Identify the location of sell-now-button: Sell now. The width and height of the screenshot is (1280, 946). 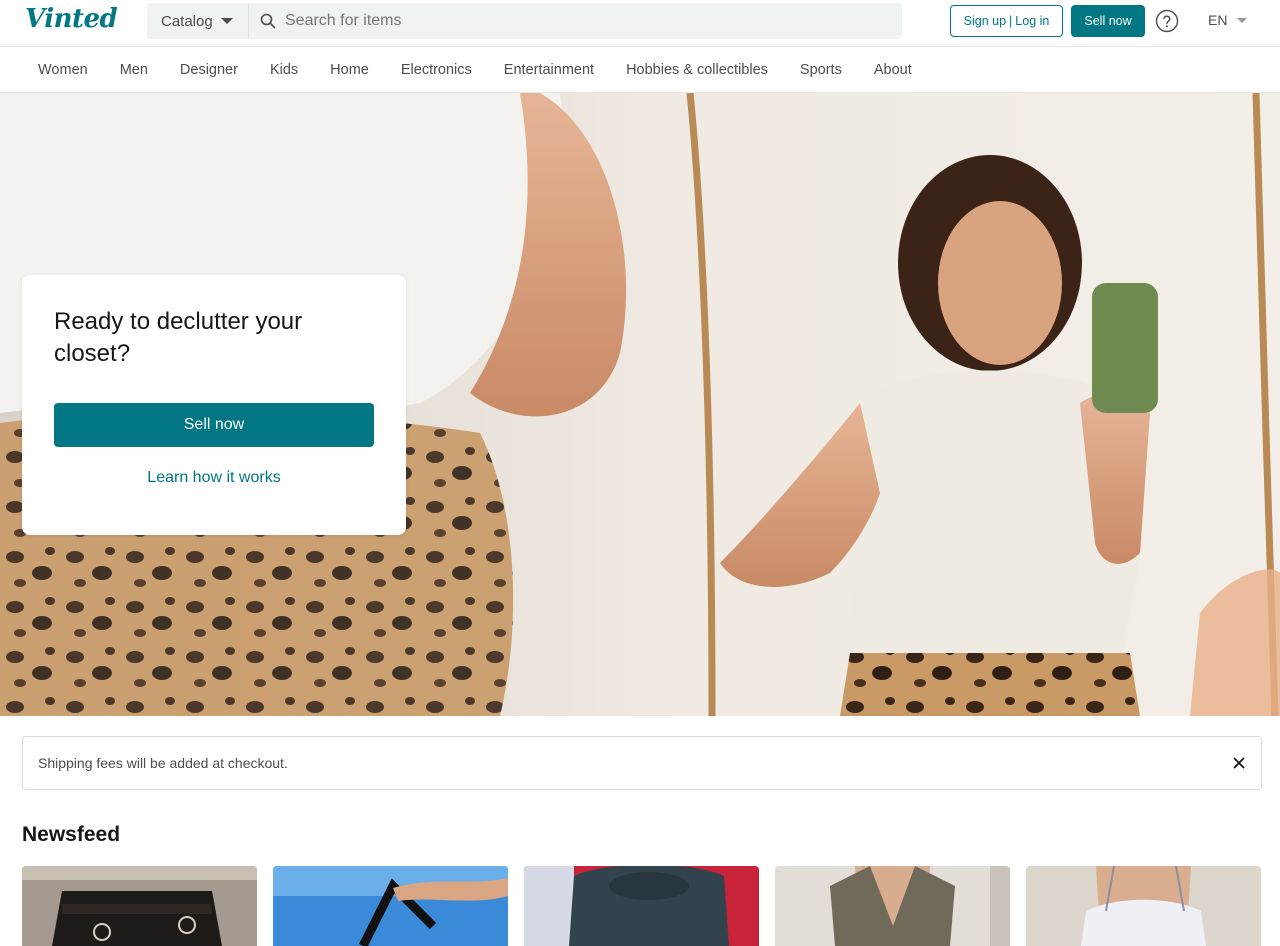
(1108, 21).